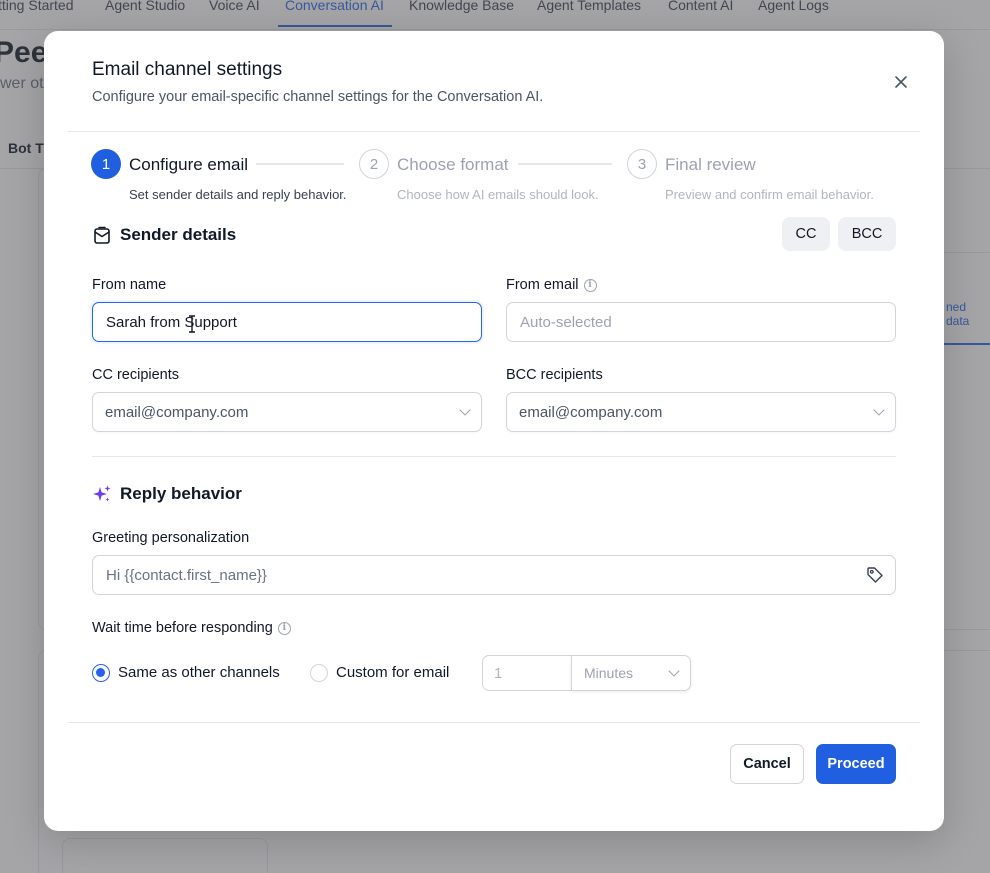  Describe the element at coordinates (453, 165) in the screenshot. I see `step-2-label: Choose format` at that location.